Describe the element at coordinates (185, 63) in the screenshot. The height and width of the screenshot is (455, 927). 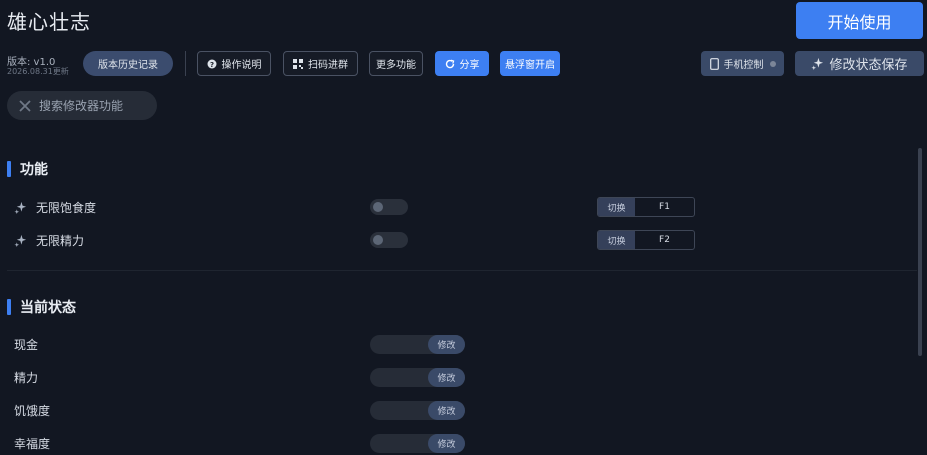
I see `toolbar-divider` at that location.